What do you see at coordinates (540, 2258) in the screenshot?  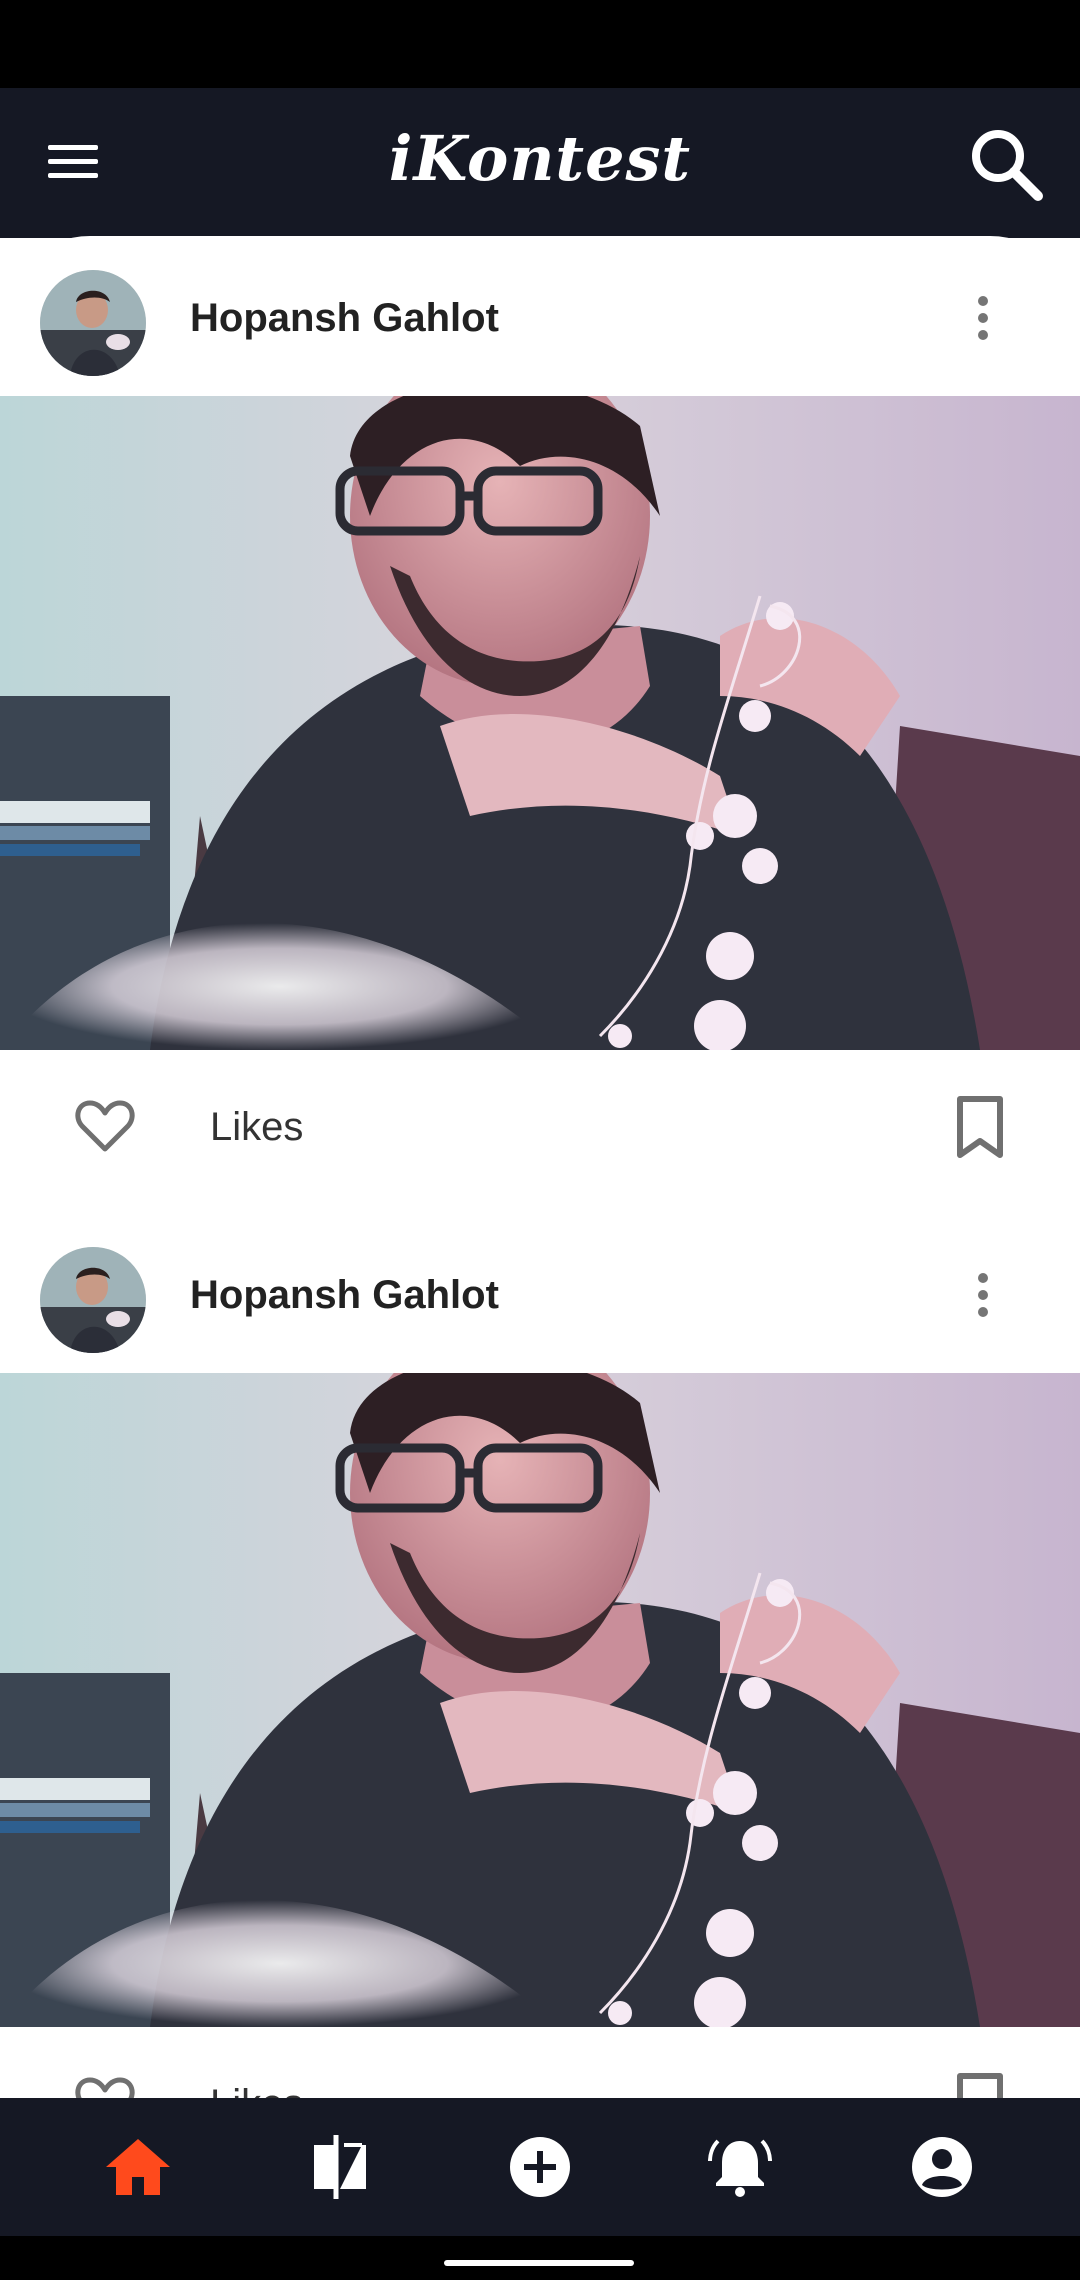 I see `gesture-bar-area` at bounding box center [540, 2258].